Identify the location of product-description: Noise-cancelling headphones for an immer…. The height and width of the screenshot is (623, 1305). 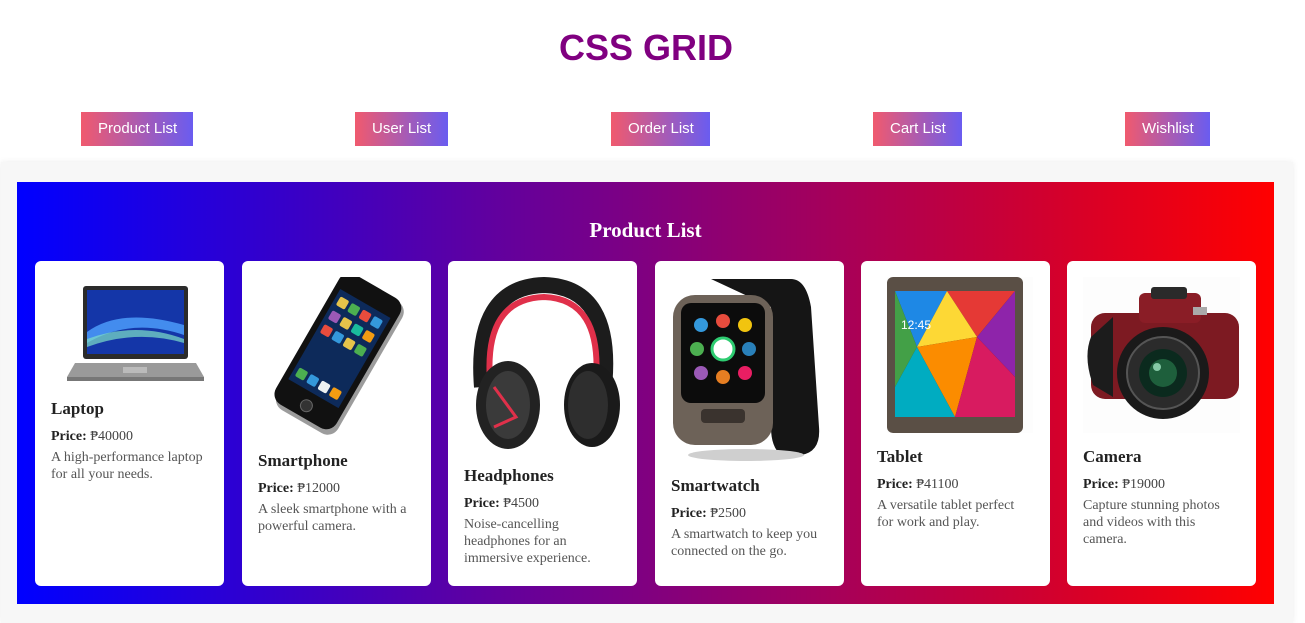
(527, 541).